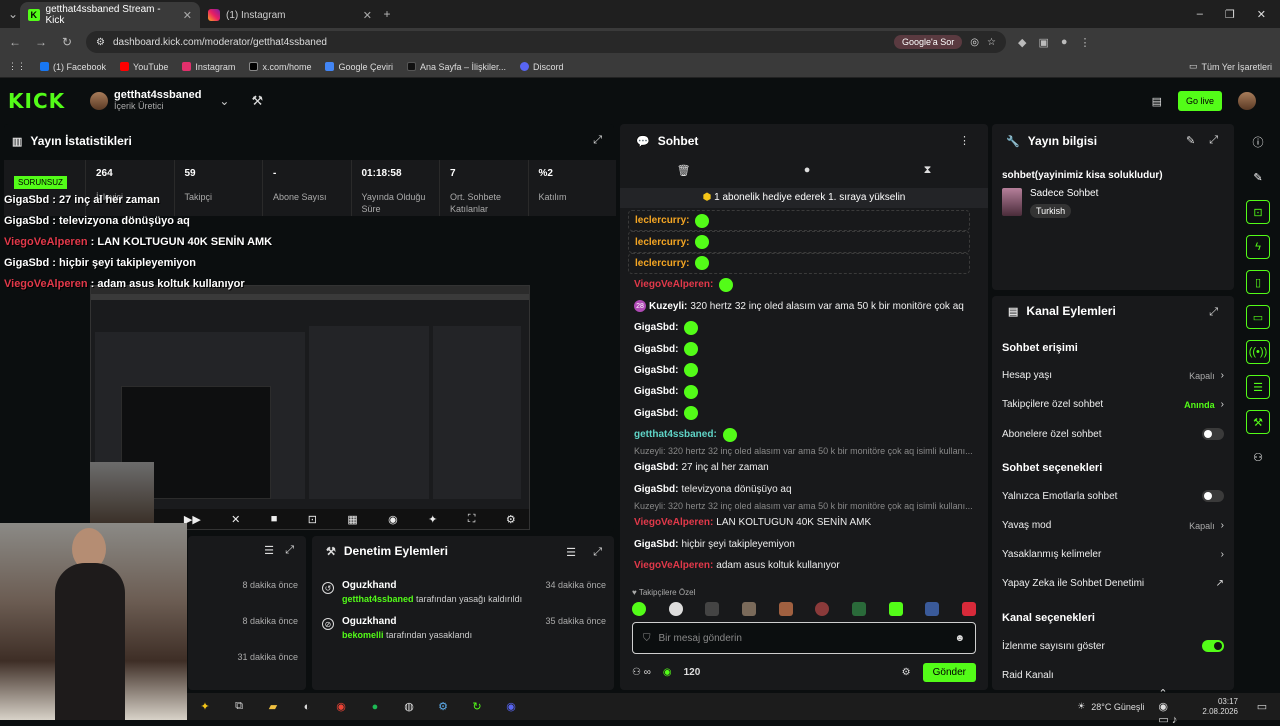 The height and width of the screenshot is (726, 1280). Describe the element at coordinates (239, 707) in the screenshot. I see `task-view-icon: ⧉` at that location.